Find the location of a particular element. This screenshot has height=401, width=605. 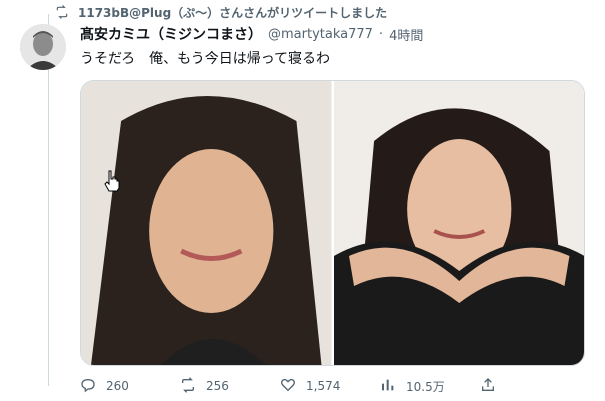

retweet-count: 256 is located at coordinates (217, 386).